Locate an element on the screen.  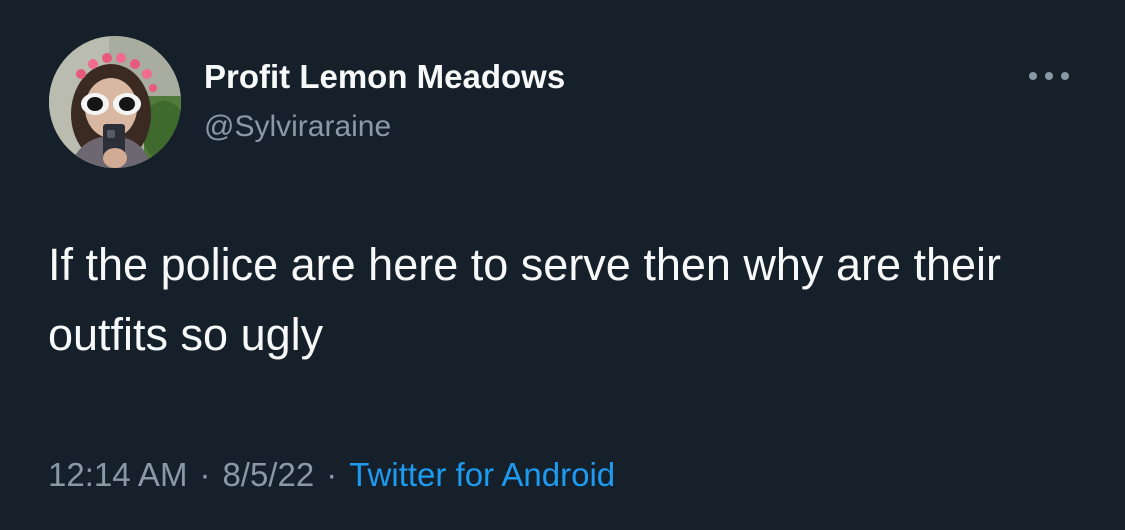
tweet-metadata: 12:14 AM · 8/5/22 · Twitter for Android is located at coordinates (331, 475).